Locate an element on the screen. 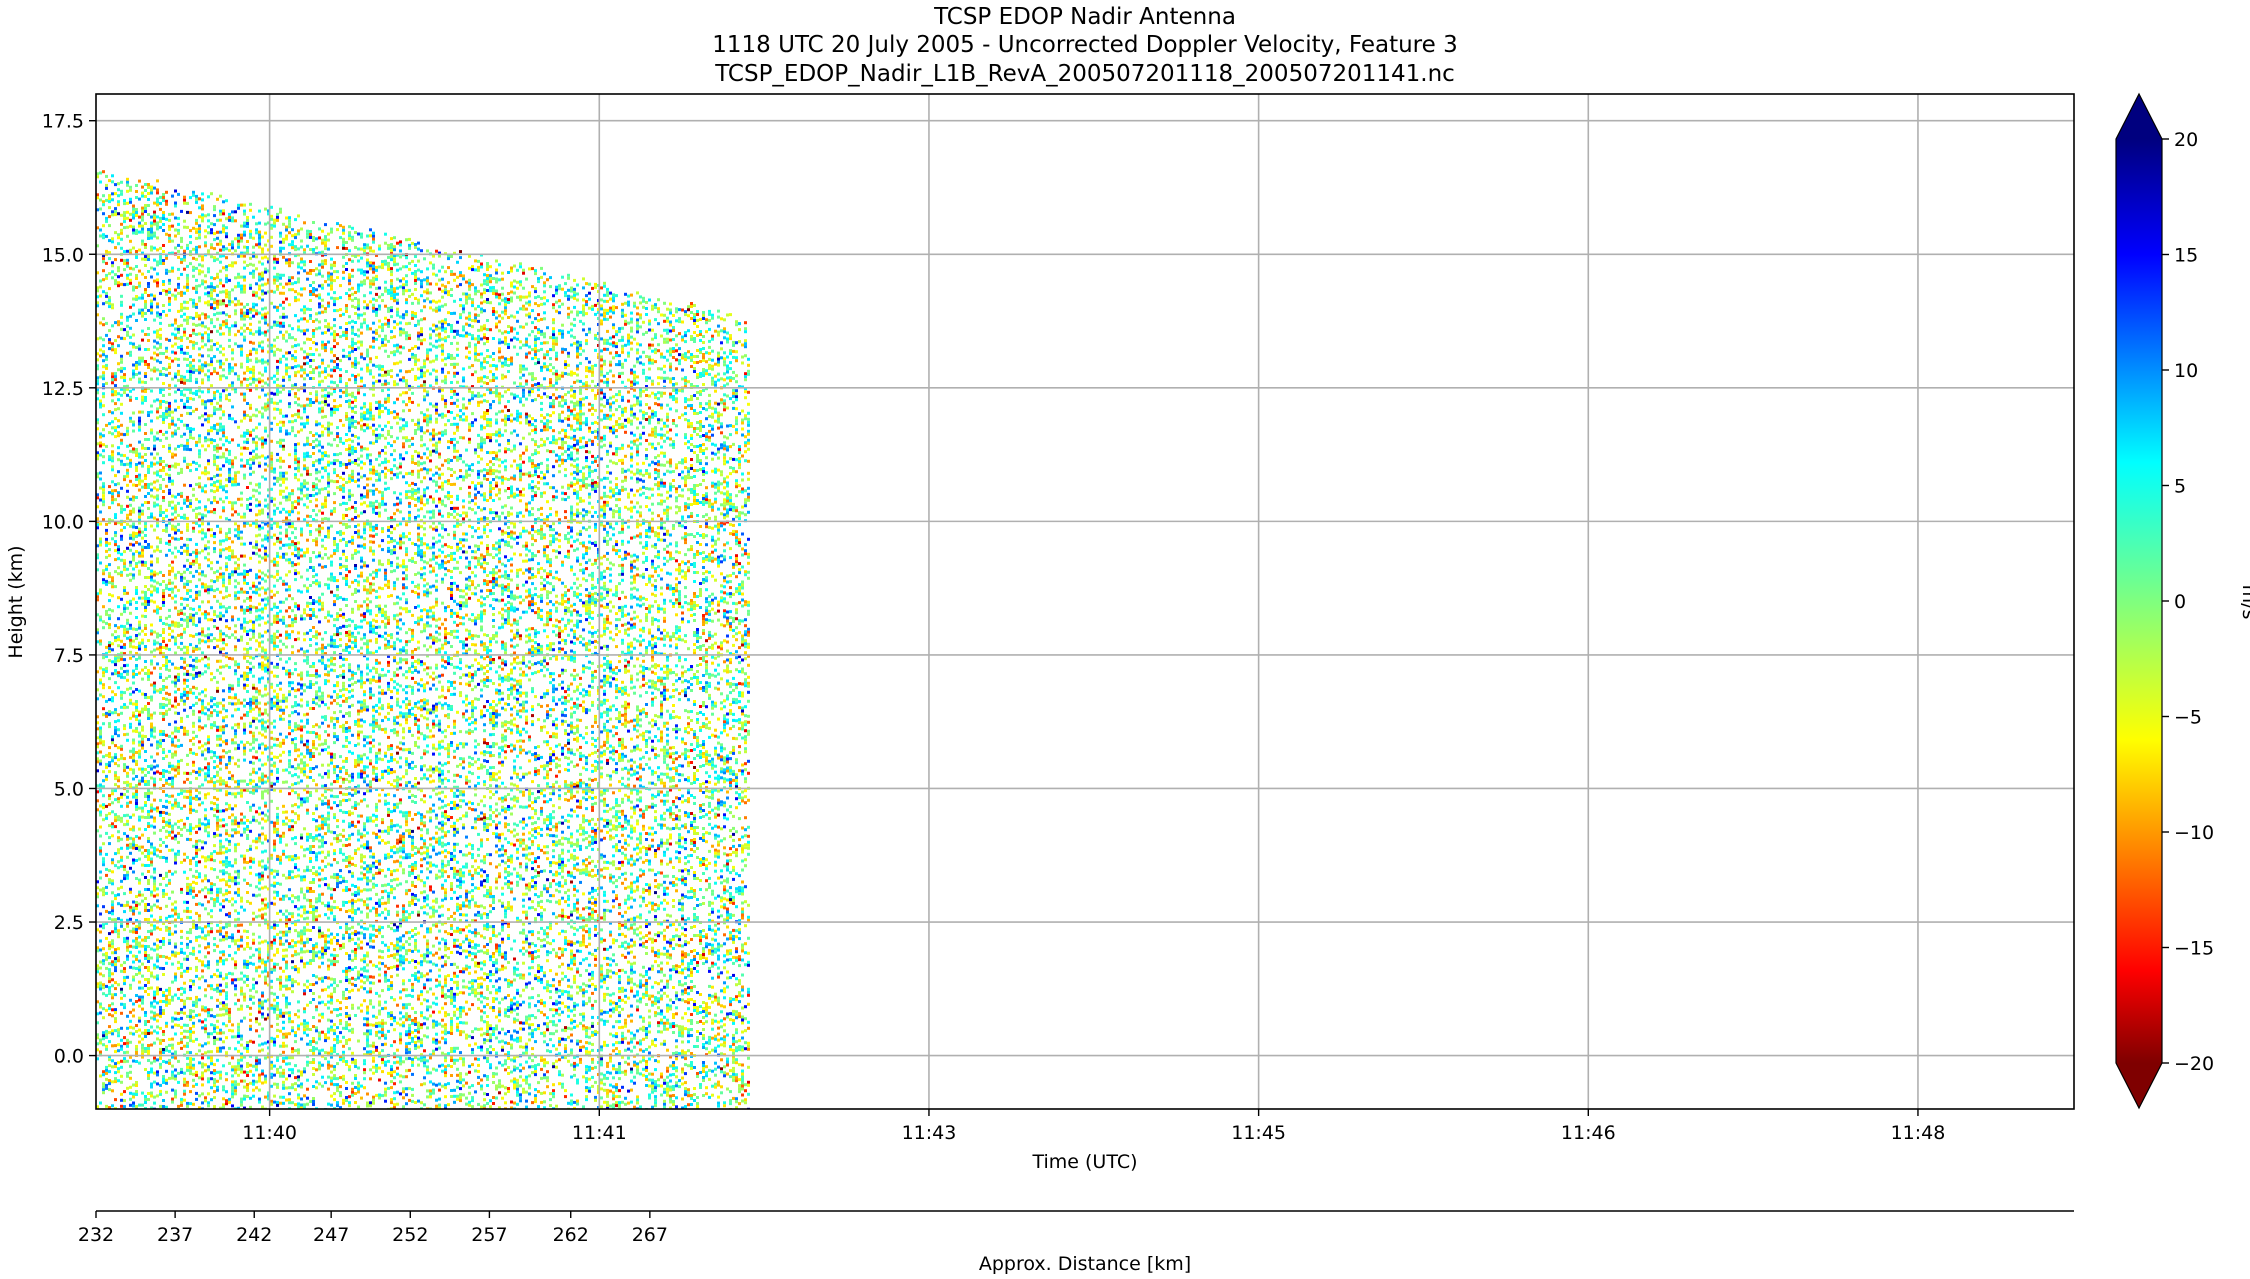  distance-tick-label: 257 is located at coordinates (489, 1235).